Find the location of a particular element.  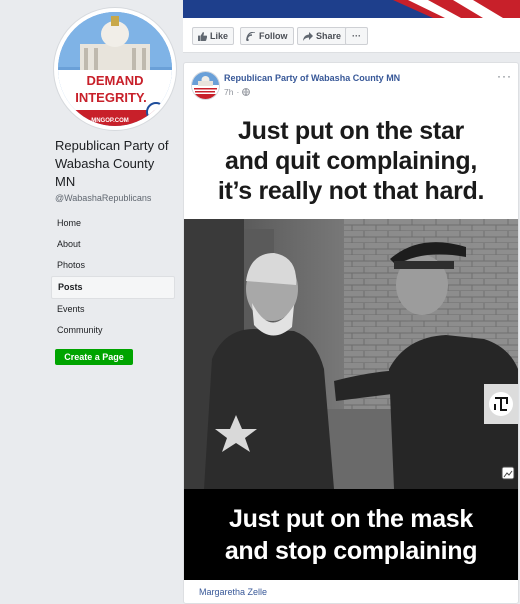

follow-button: Follow is located at coordinates (267, 36).